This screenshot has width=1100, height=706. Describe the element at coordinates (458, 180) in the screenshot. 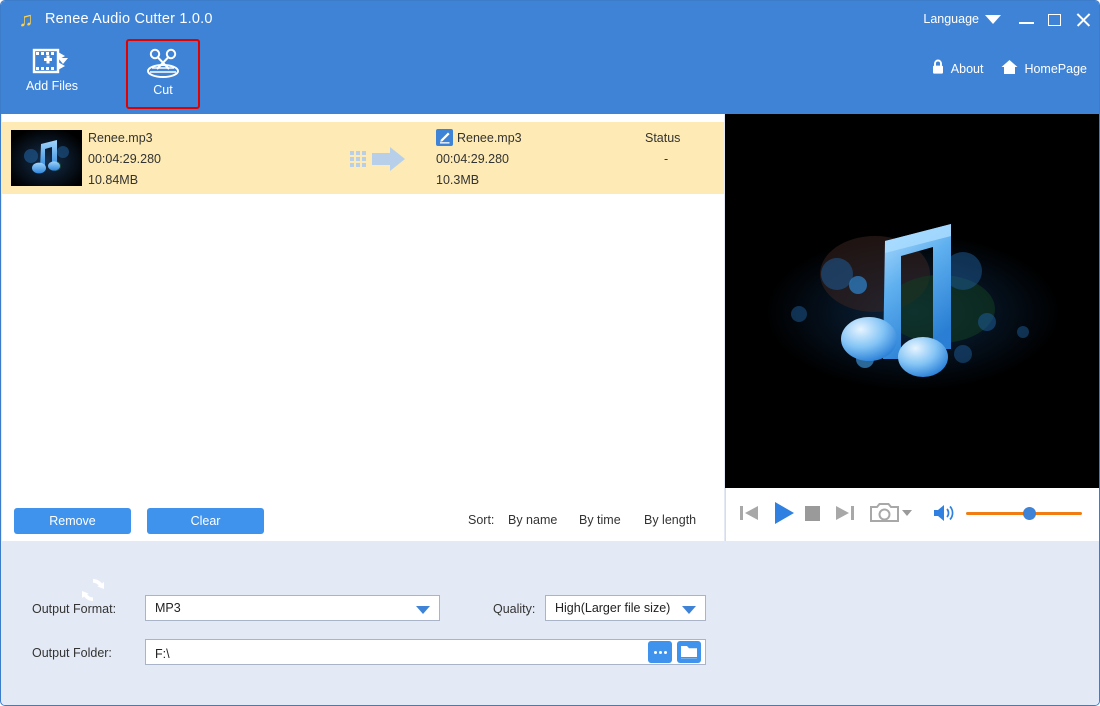

I see `output-file-size: 10.3MB` at that location.